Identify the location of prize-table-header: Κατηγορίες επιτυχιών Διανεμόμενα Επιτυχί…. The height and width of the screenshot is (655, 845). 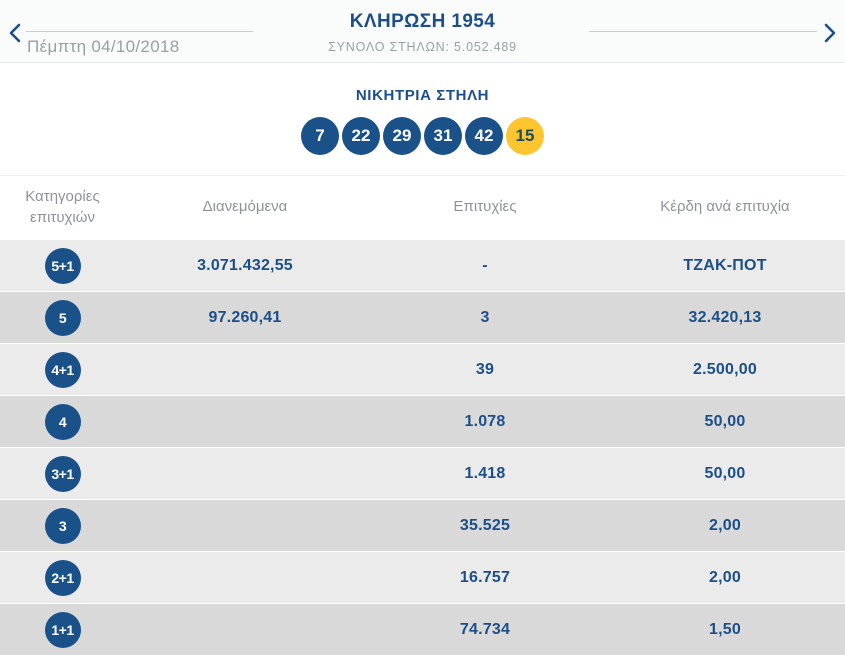
(422, 207).